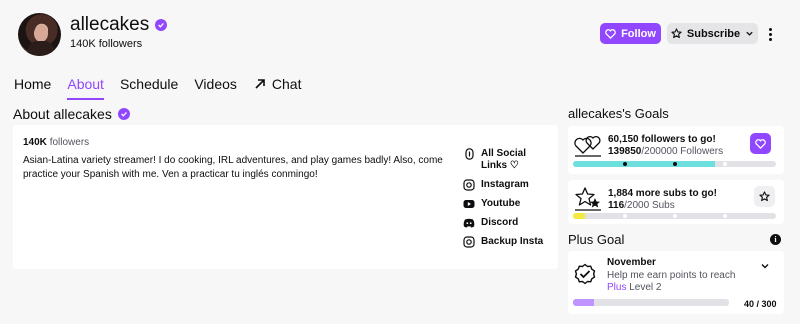 The image size is (800, 324). What do you see at coordinates (596, 239) in the screenshot?
I see `plus-goal-heading: Plus Goal` at bounding box center [596, 239].